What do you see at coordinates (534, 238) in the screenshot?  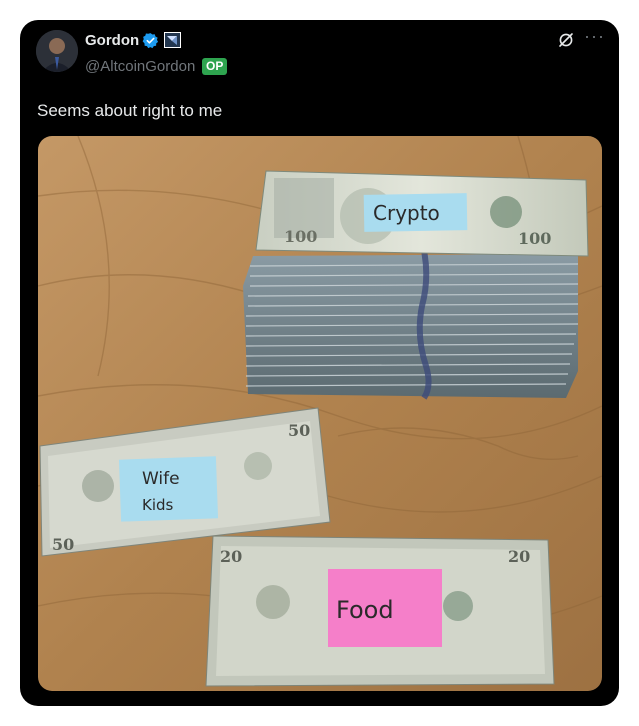 I see `svg-text: 100` at bounding box center [534, 238].